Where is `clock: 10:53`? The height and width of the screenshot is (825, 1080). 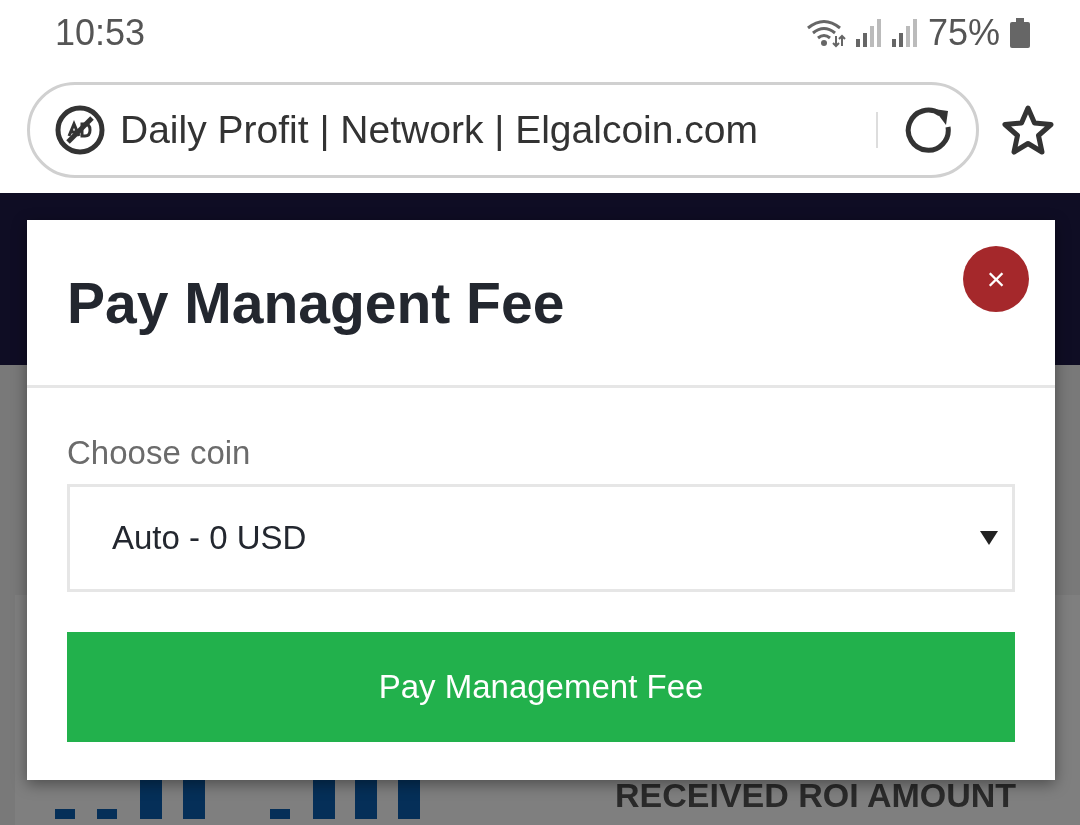 clock: 10:53 is located at coordinates (100, 33).